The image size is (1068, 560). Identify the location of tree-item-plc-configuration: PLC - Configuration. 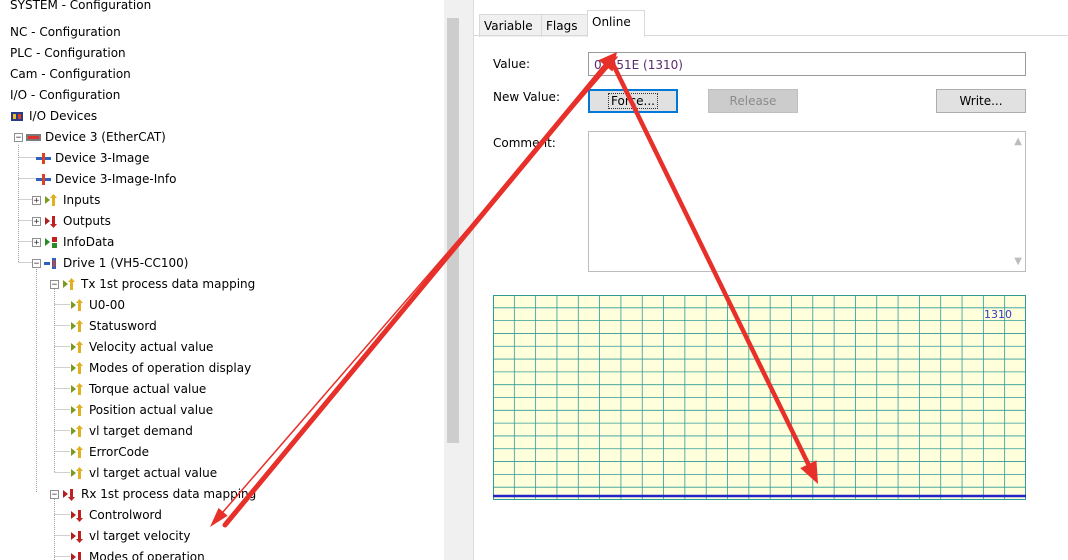
(68, 53).